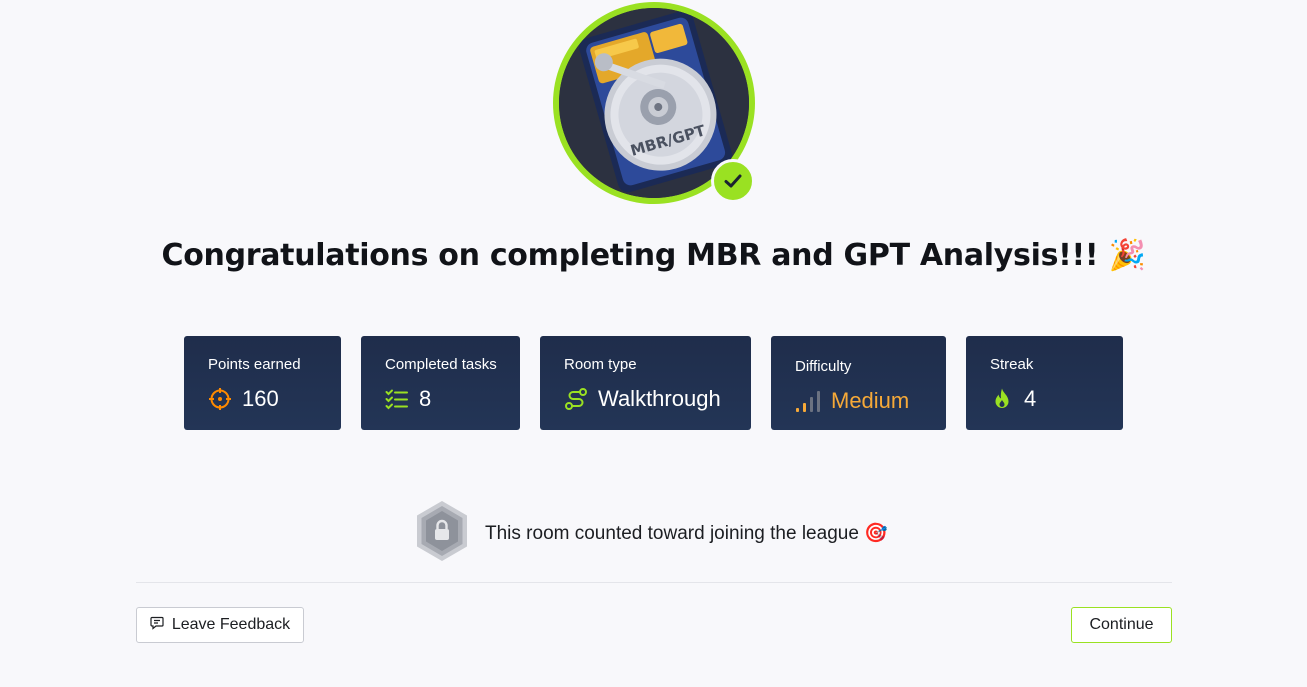 The width and height of the screenshot is (1307, 687). Describe the element at coordinates (441, 364) in the screenshot. I see `completed-tasks-label: Completed tasks` at that location.